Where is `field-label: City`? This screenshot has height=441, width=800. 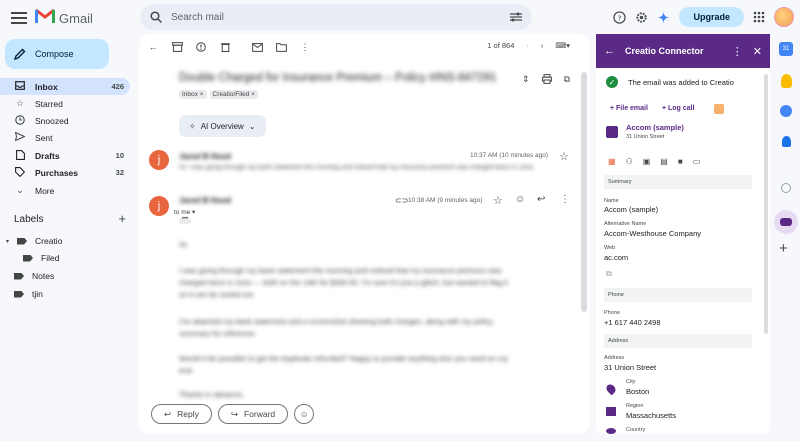 field-label: City is located at coordinates (631, 382).